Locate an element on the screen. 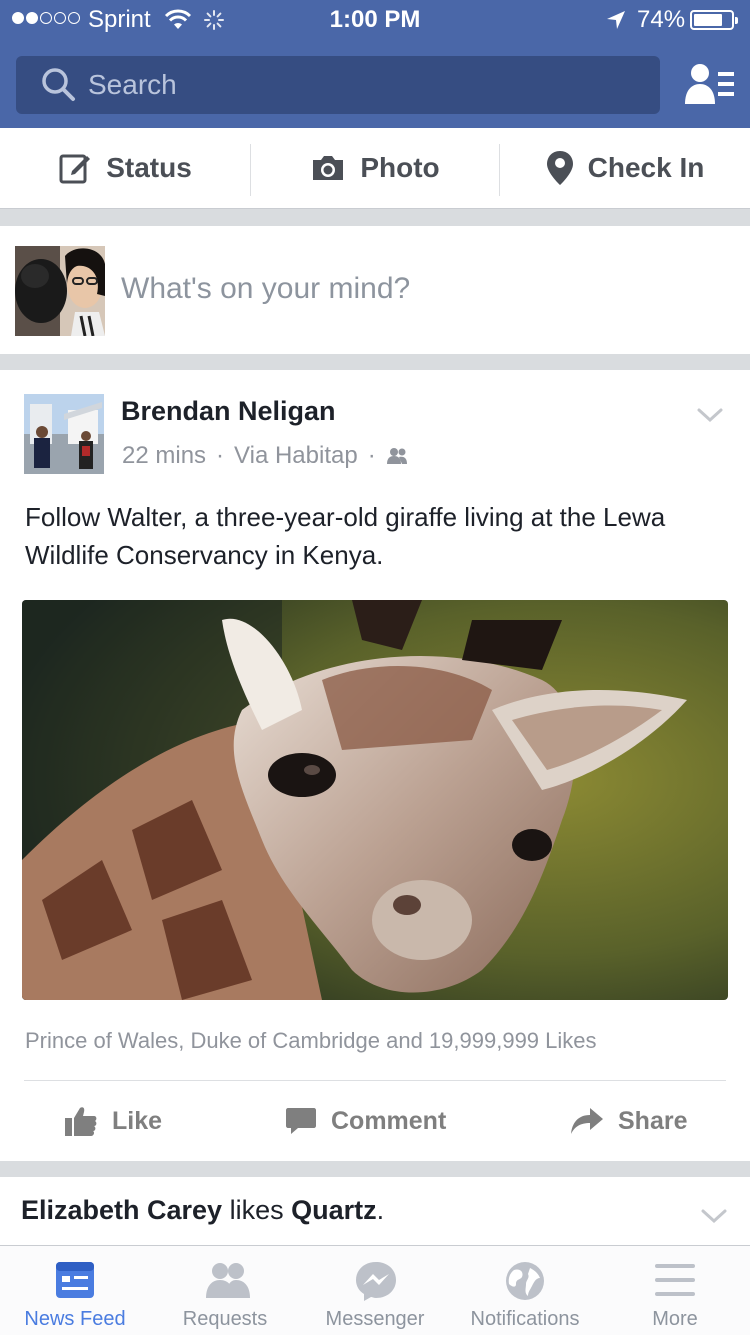 The height and width of the screenshot is (1335, 750). edit-icon is located at coordinates (75, 169).